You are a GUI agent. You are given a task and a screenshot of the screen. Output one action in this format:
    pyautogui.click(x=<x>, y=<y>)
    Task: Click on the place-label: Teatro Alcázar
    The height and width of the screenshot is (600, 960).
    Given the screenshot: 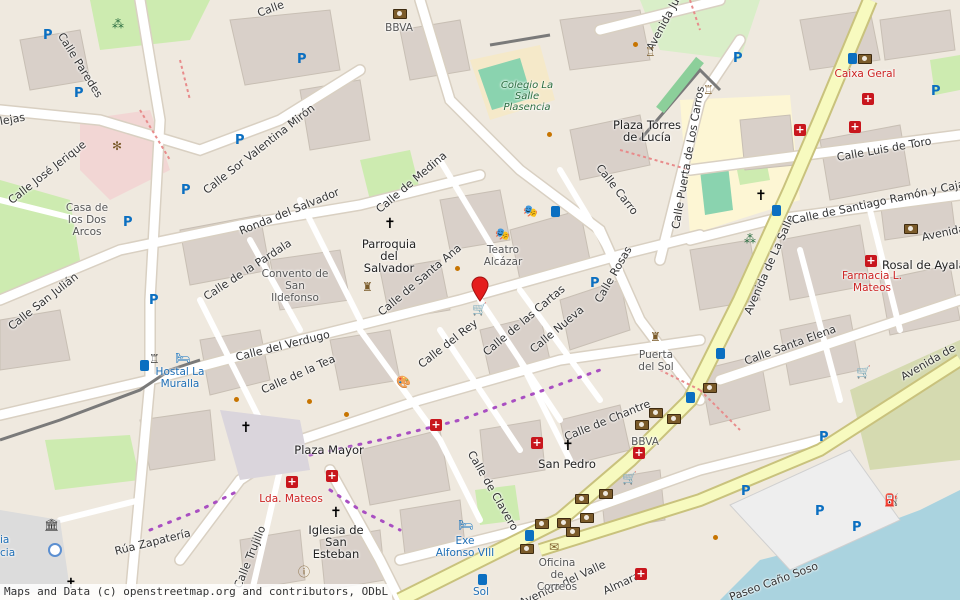 What is the action you would take?
    pyautogui.click(x=503, y=256)
    